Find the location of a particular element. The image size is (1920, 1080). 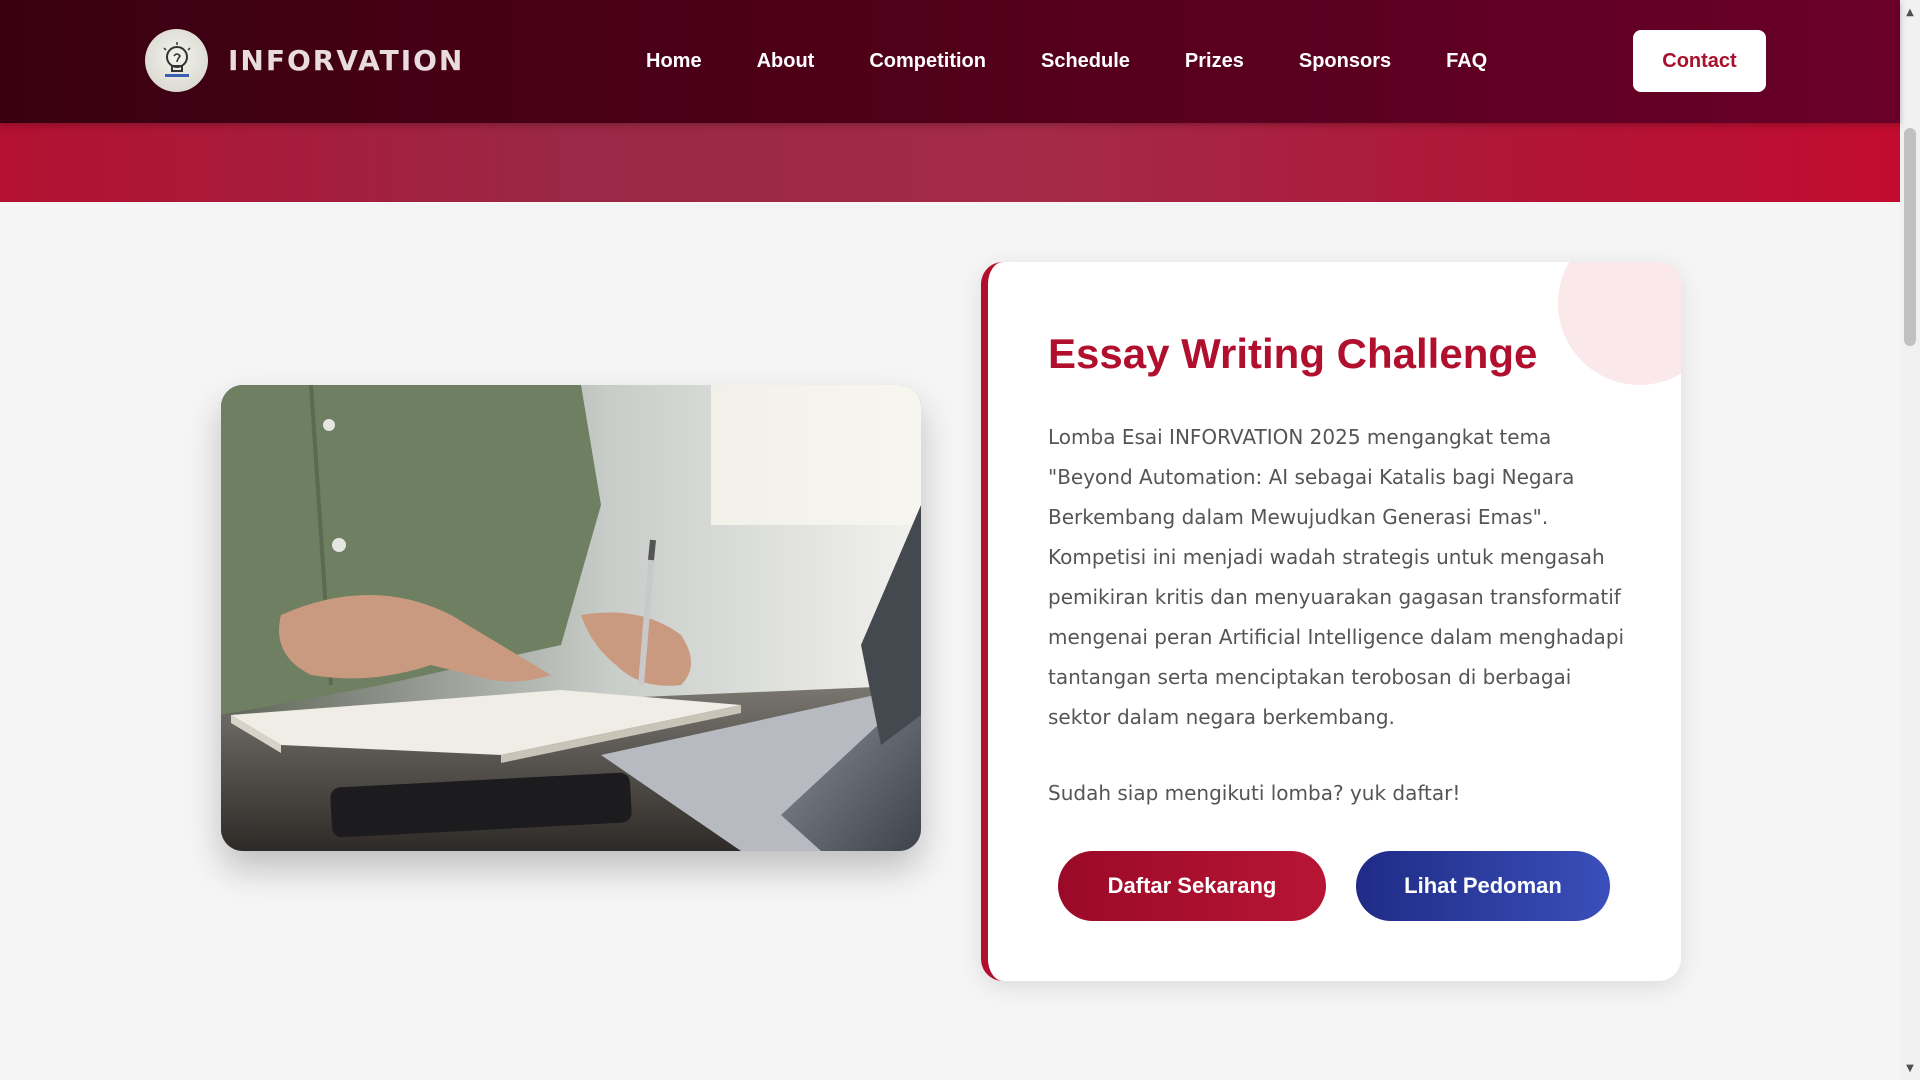

nav-item-about: About is located at coordinates (786, 61).